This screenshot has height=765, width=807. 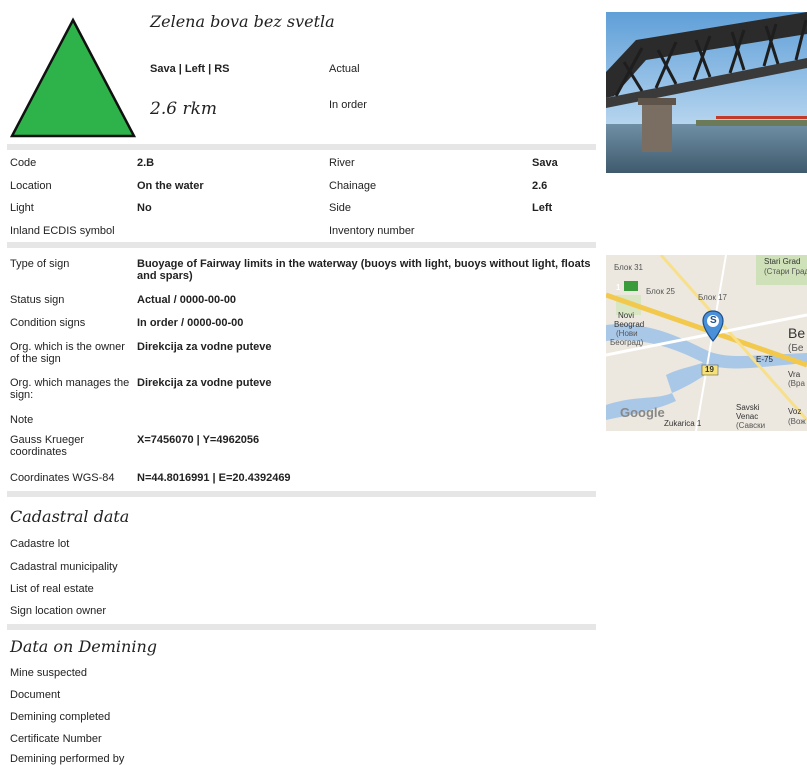 What do you see at coordinates (627, 342) in the screenshot?
I see `map-label: Београд)` at bounding box center [627, 342].